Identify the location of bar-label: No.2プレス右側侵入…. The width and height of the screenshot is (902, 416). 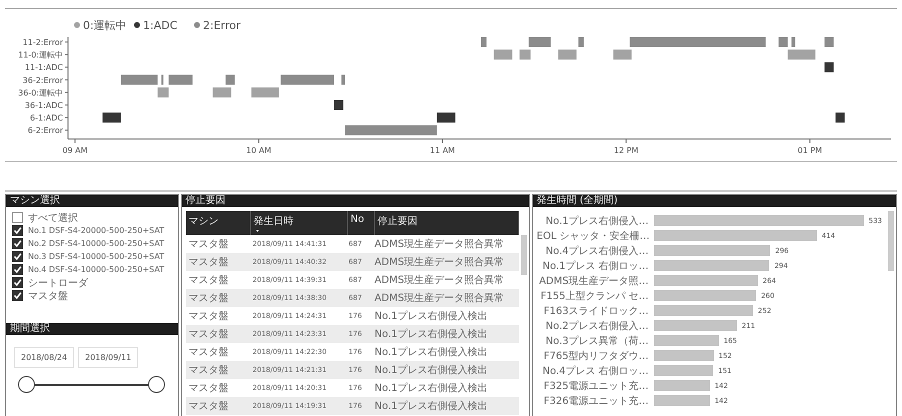
(596, 326).